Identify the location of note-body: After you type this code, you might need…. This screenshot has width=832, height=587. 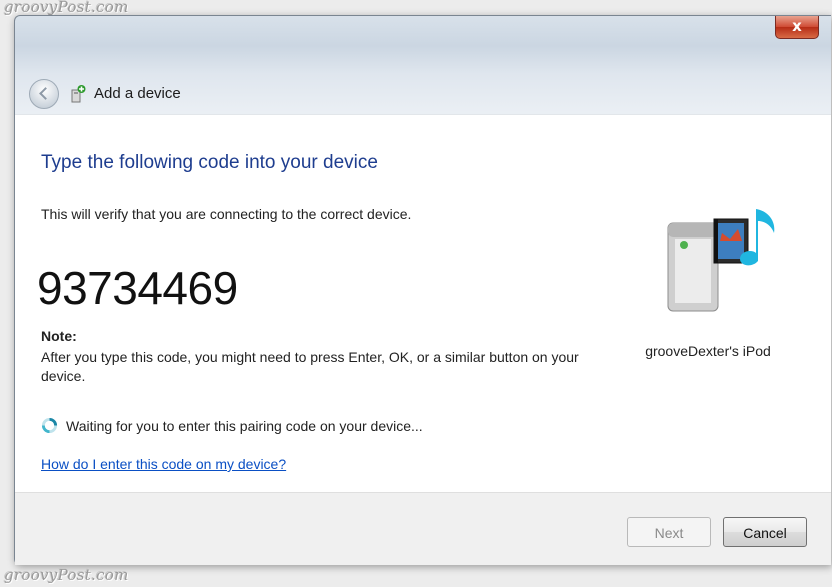
(310, 366).